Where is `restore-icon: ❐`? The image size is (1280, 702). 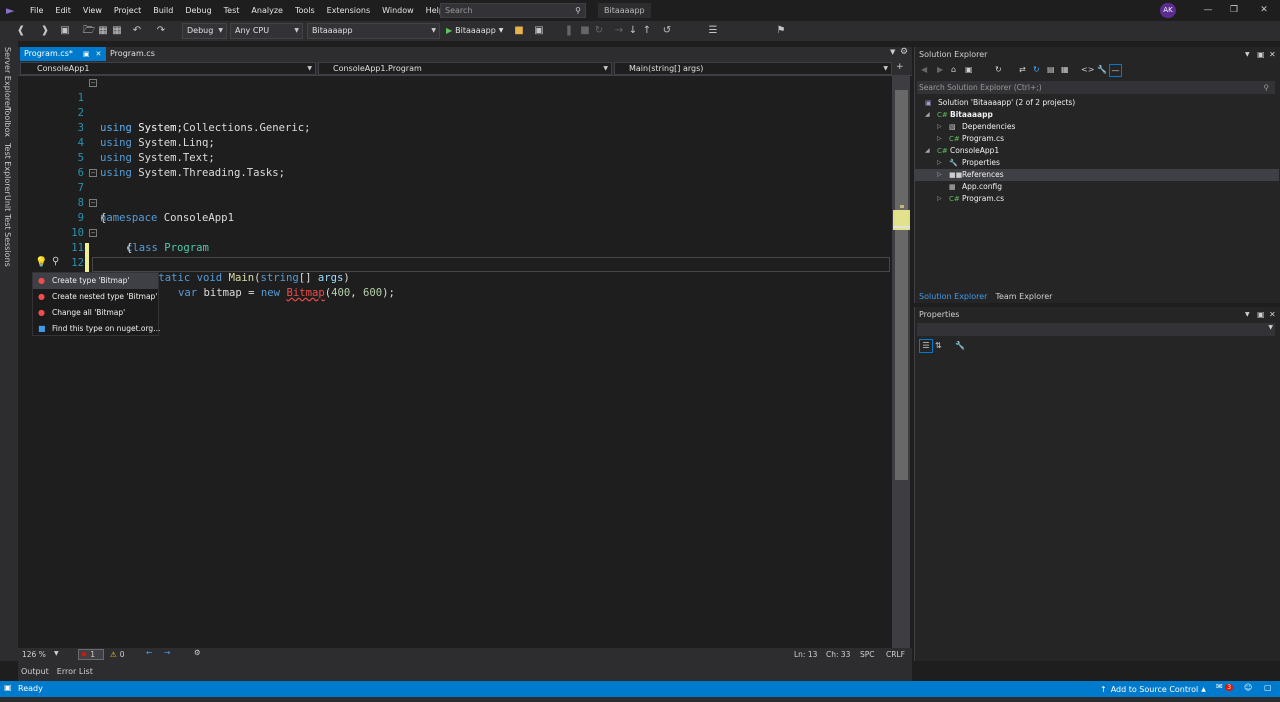 restore-icon: ❐ is located at coordinates (1234, 10).